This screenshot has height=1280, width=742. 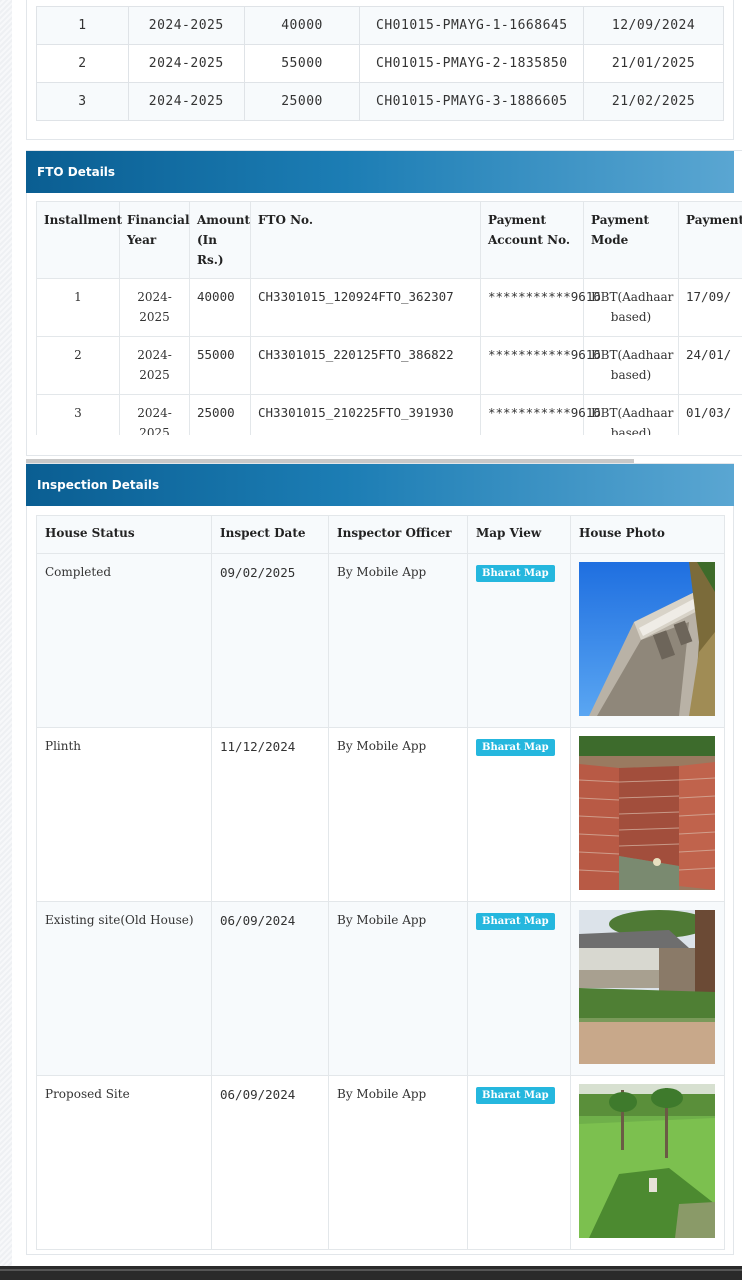 I want to click on inspection-section-header: Inspection Details, so click(x=380, y=485).